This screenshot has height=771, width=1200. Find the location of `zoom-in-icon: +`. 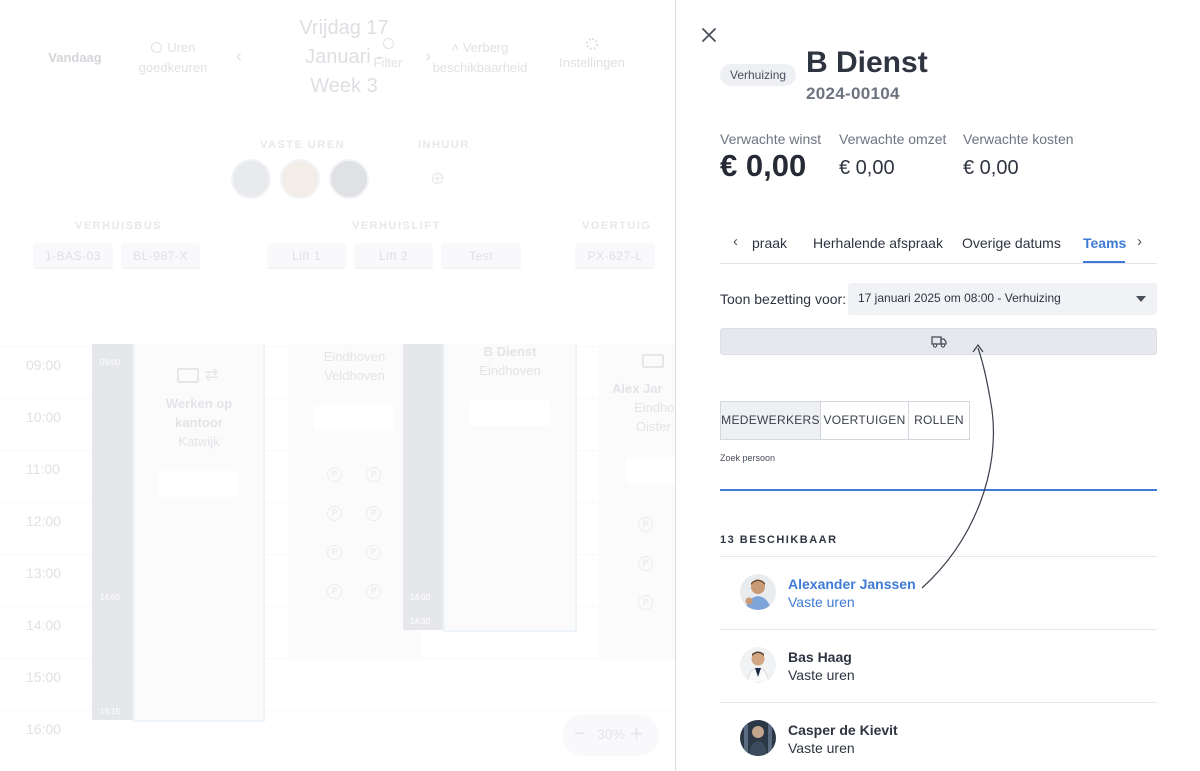

zoom-in-icon: + is located at coordinates (636, 734).